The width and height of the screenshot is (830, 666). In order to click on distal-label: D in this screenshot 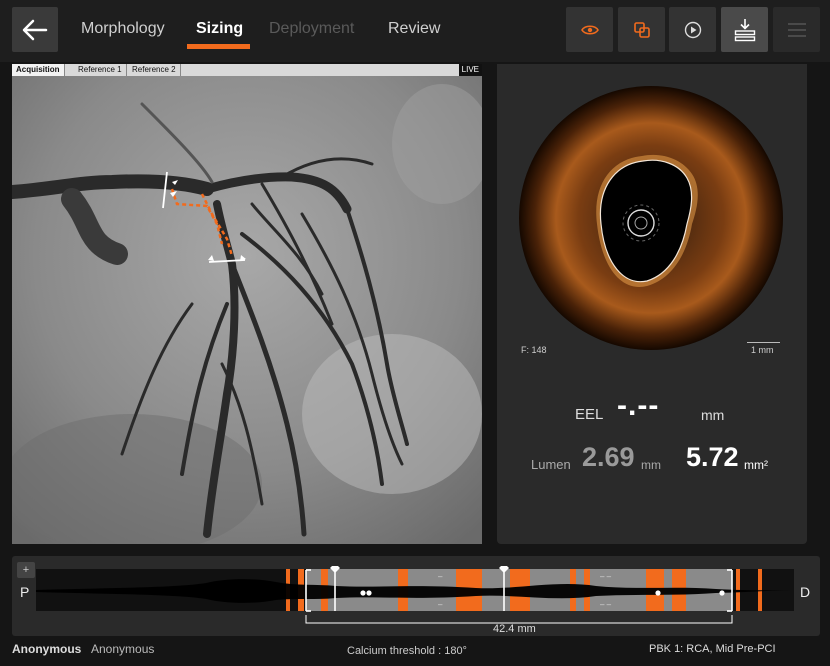, I will do `click(805, 592)`.